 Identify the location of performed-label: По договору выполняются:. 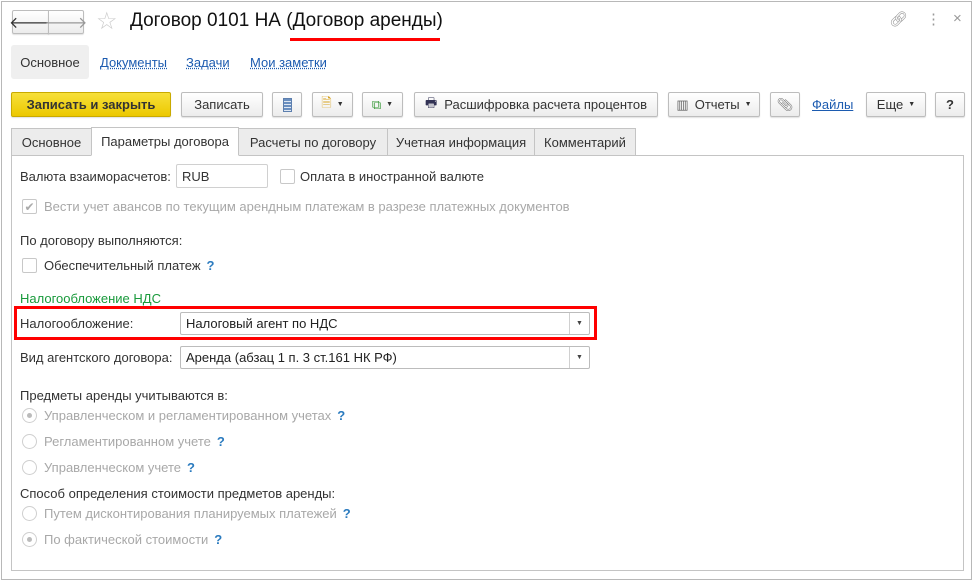
(101, 240).